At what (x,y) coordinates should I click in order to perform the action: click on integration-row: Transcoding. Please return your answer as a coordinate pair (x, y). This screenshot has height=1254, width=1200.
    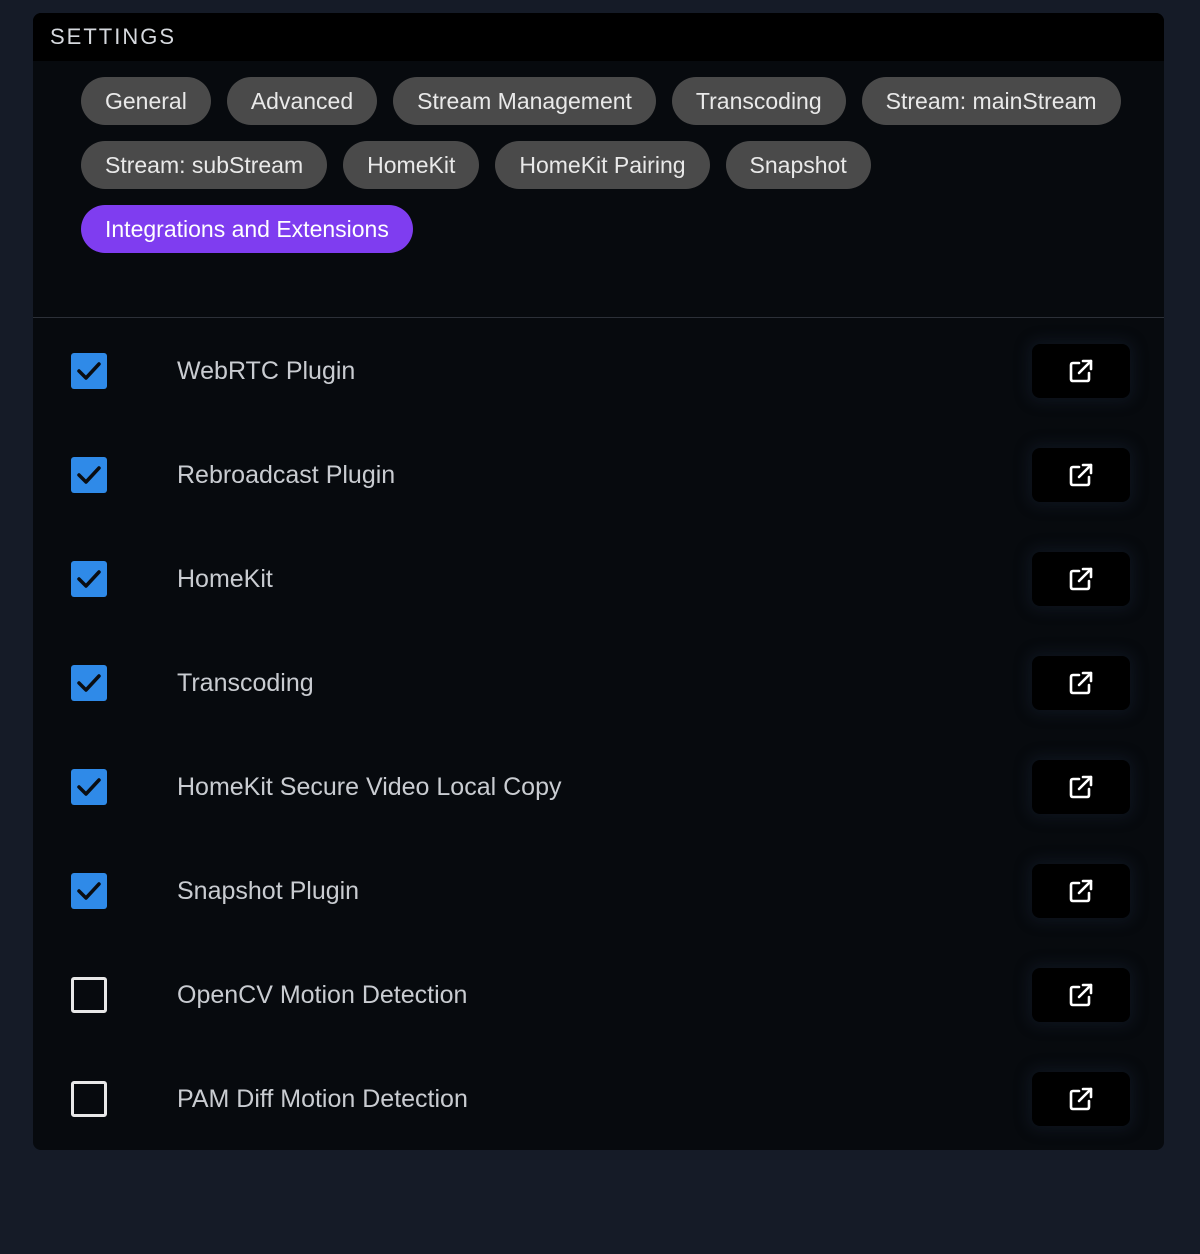
    Looking at the image, I should click on (598, 683).